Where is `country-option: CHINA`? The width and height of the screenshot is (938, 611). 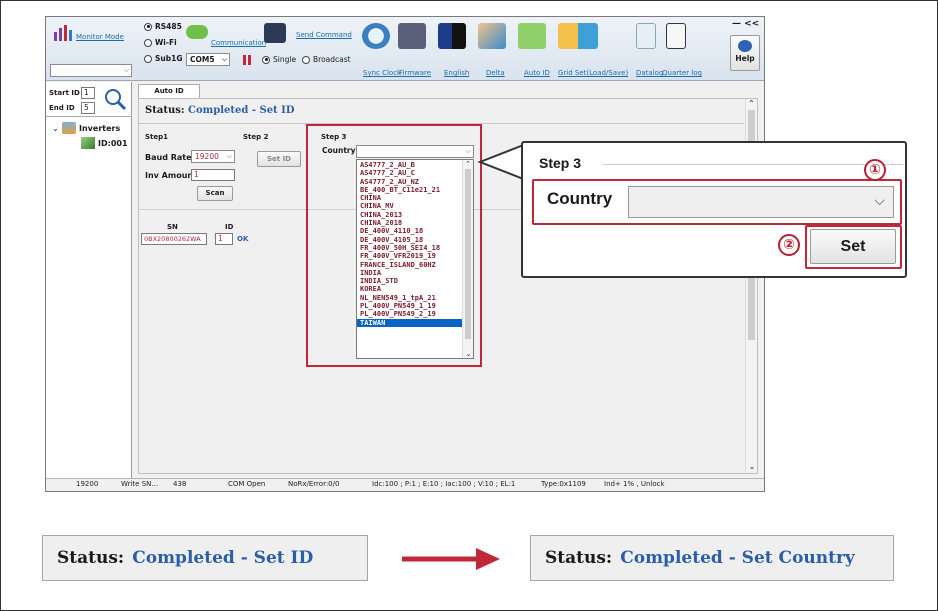
country-option: CHINA is located at coordinates (410, 198).